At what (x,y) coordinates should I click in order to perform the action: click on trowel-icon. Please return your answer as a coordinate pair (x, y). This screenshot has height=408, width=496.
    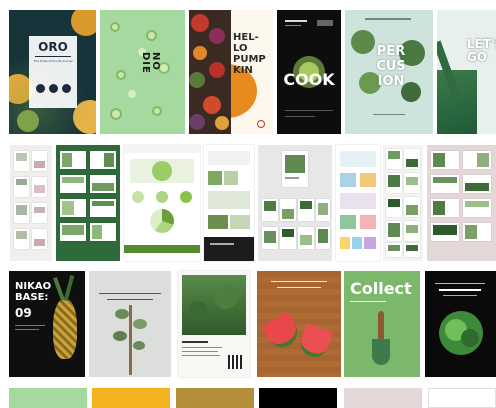
    Looking at the image, I should click on (381, 326).